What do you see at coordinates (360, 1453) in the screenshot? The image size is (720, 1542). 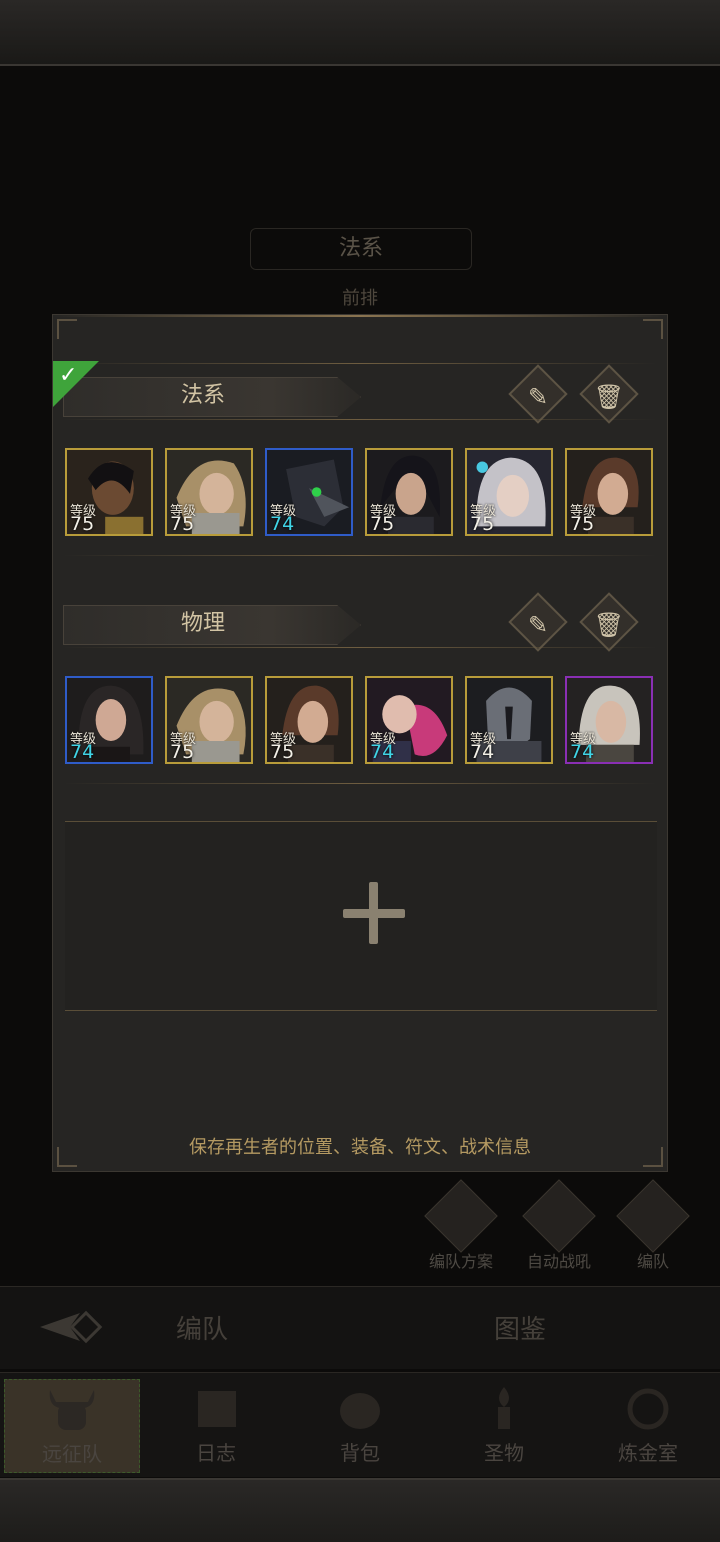 I see `nav-label: 背包` at bounding box center [360, 1453].